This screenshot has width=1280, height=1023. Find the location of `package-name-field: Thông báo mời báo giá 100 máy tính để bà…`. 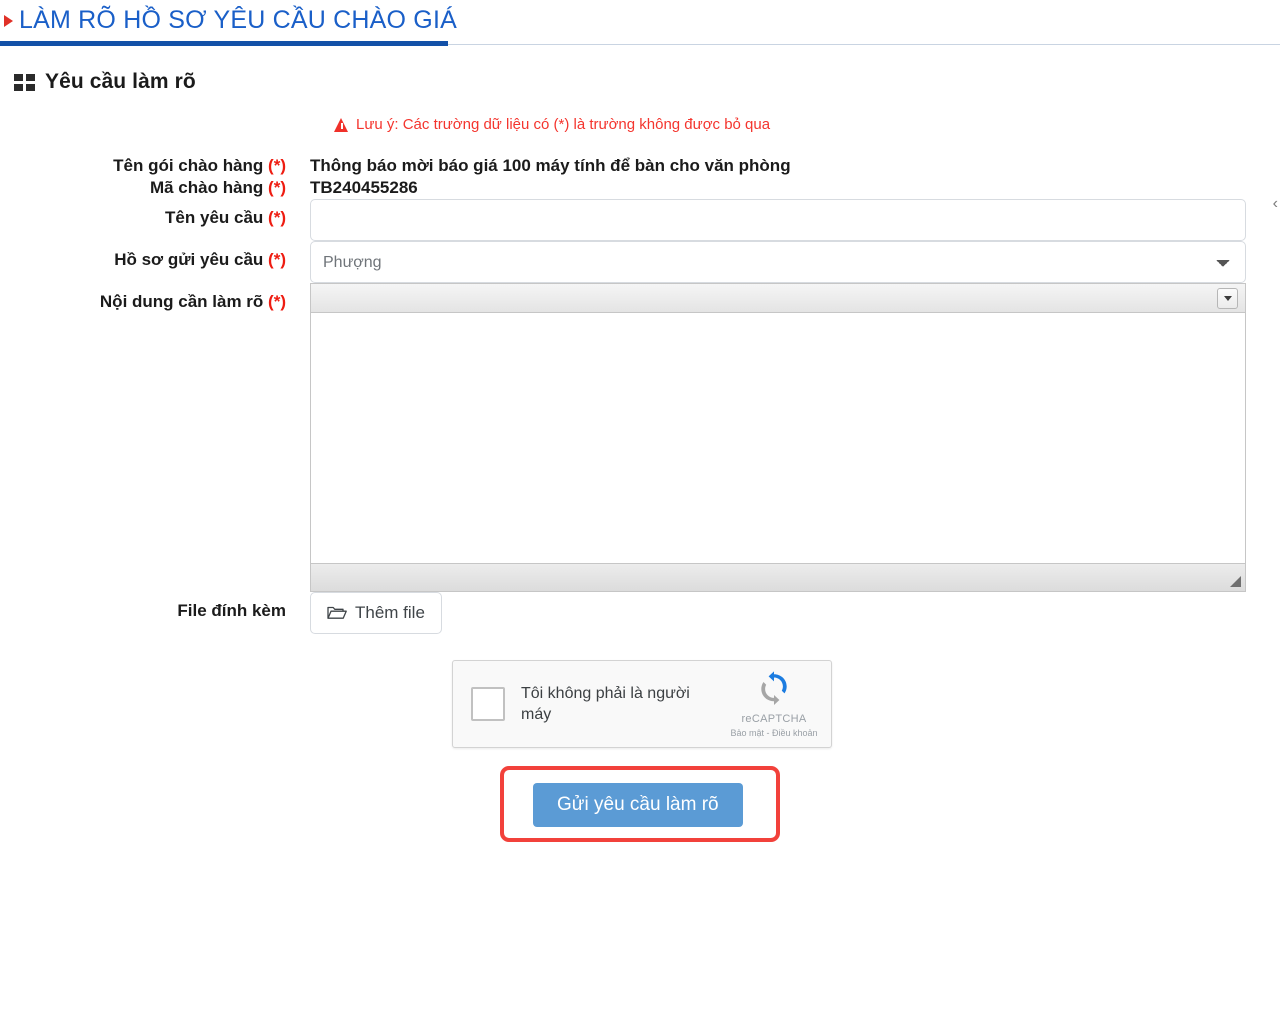

package-name-field: Thông báo mời báo giá 100 máy tính để bà… is located at coordinates (795, 166).